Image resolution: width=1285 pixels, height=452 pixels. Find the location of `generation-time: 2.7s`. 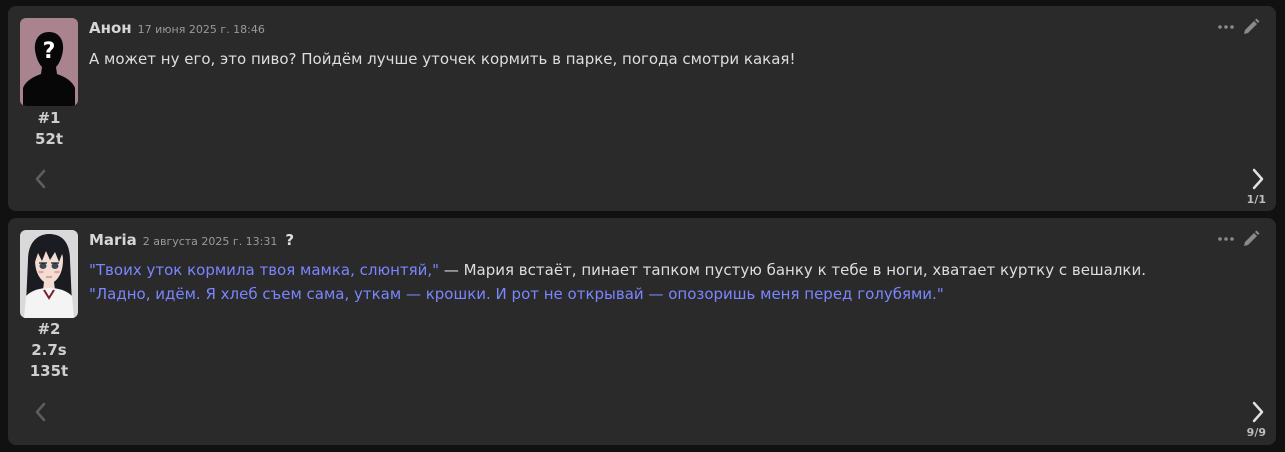

generation-time: 2.7s is located at coordinates (49, 350).